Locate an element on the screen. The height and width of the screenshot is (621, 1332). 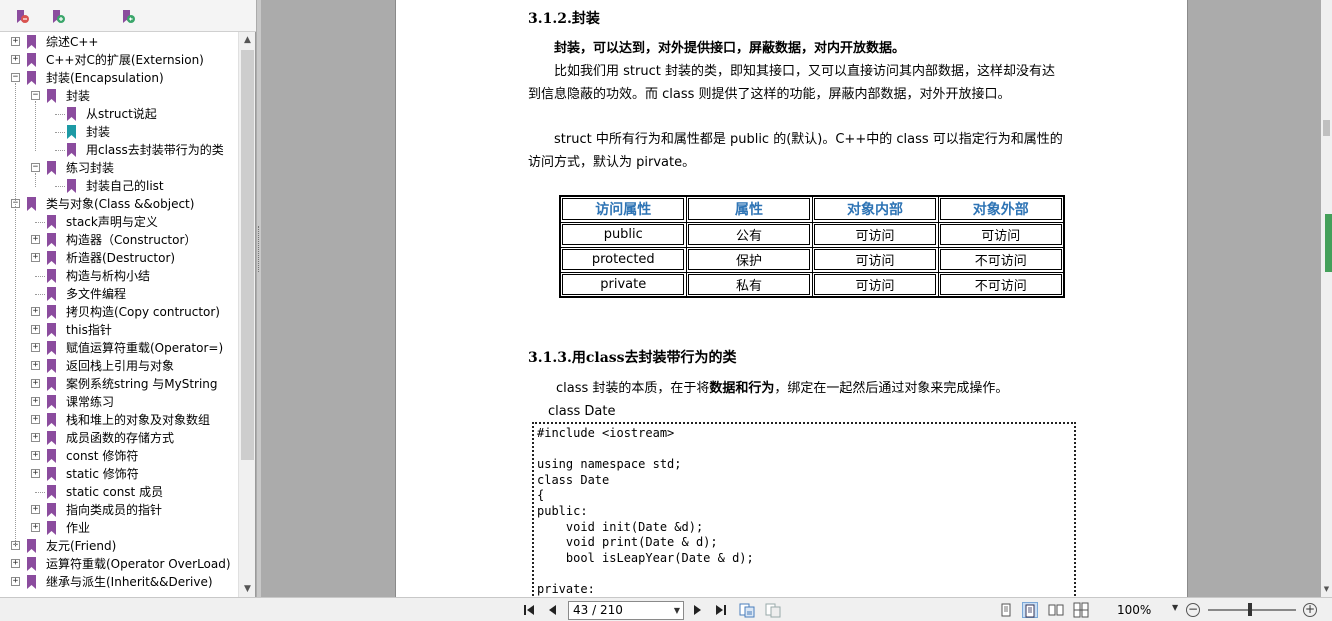
bookmark-item: + 继承与派生(Inherit&&Derive) is located at coordinates (119, 582).